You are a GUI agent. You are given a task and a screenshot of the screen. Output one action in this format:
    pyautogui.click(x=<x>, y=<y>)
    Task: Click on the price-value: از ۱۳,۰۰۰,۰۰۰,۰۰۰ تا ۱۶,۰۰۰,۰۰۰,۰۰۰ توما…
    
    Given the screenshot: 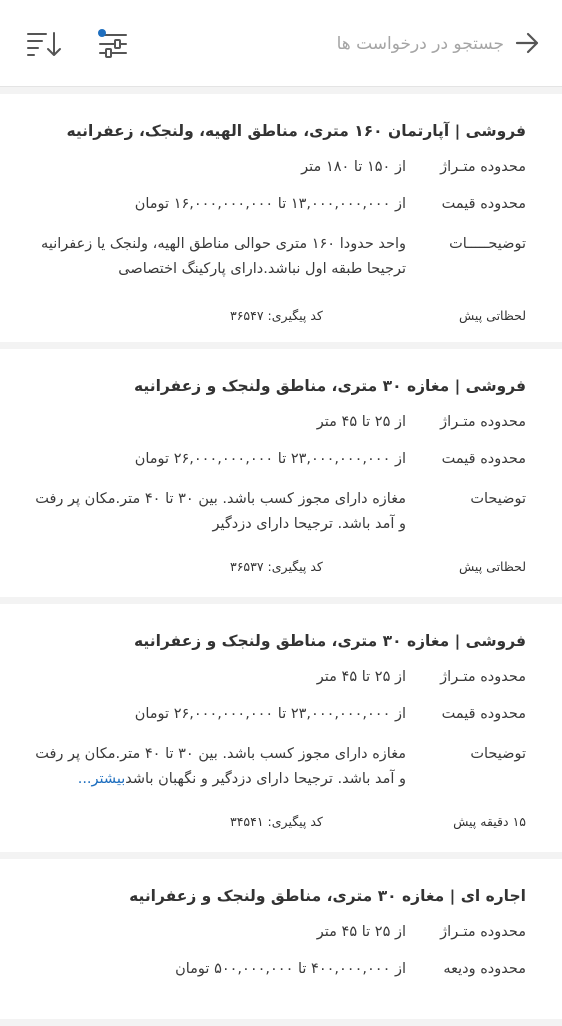 What is the action you would take?
    pyautogui.click(x=270, y=204)
    